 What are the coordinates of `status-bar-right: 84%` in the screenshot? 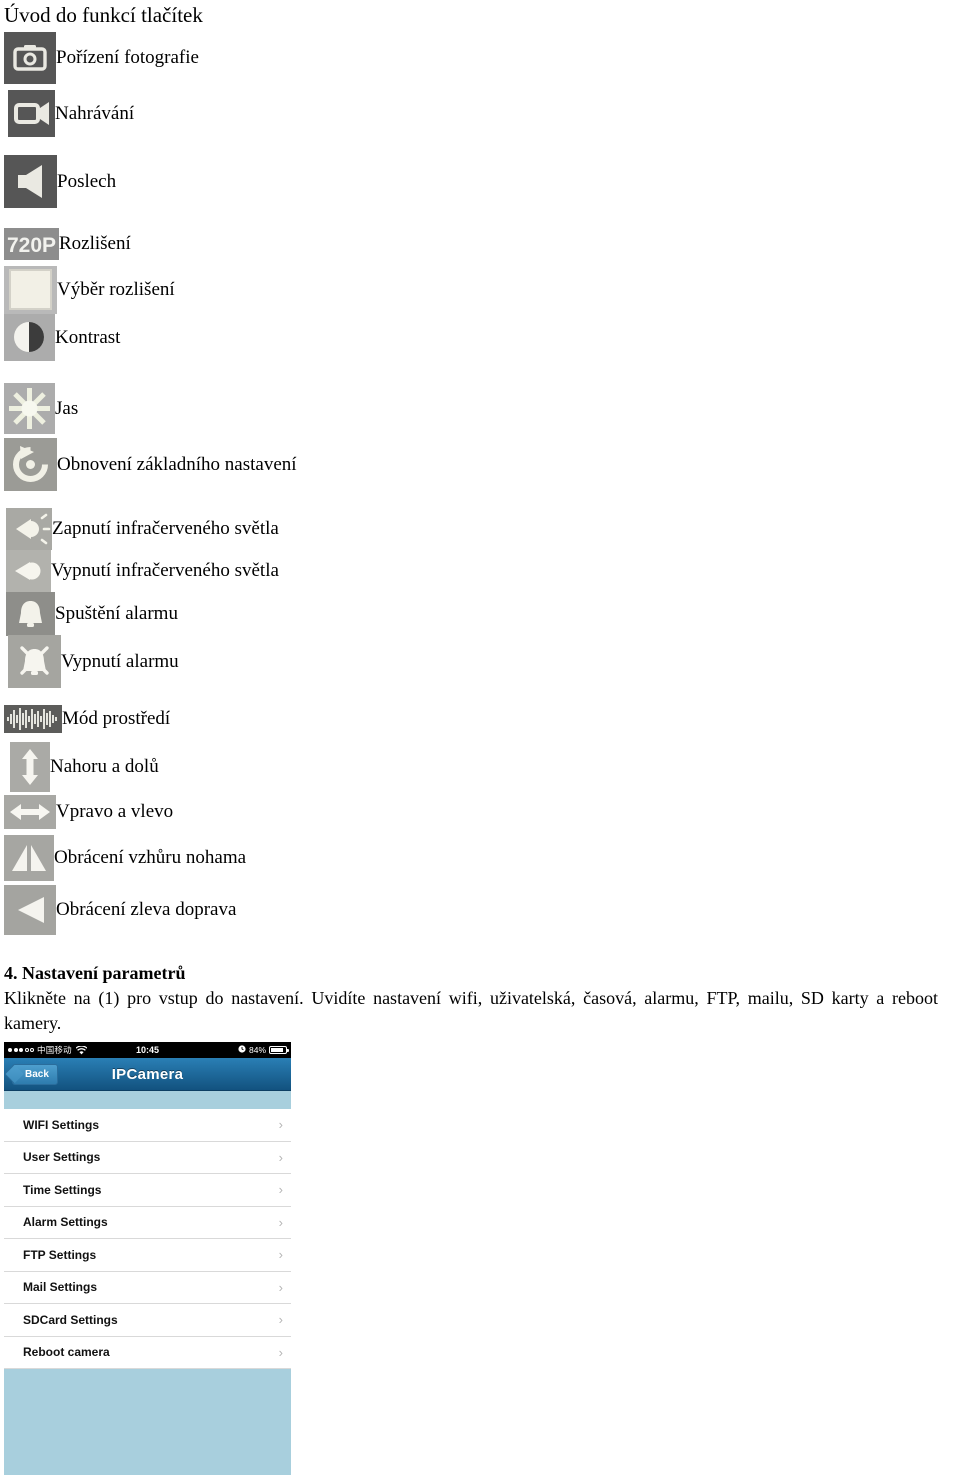 It's located at (263, 1050).